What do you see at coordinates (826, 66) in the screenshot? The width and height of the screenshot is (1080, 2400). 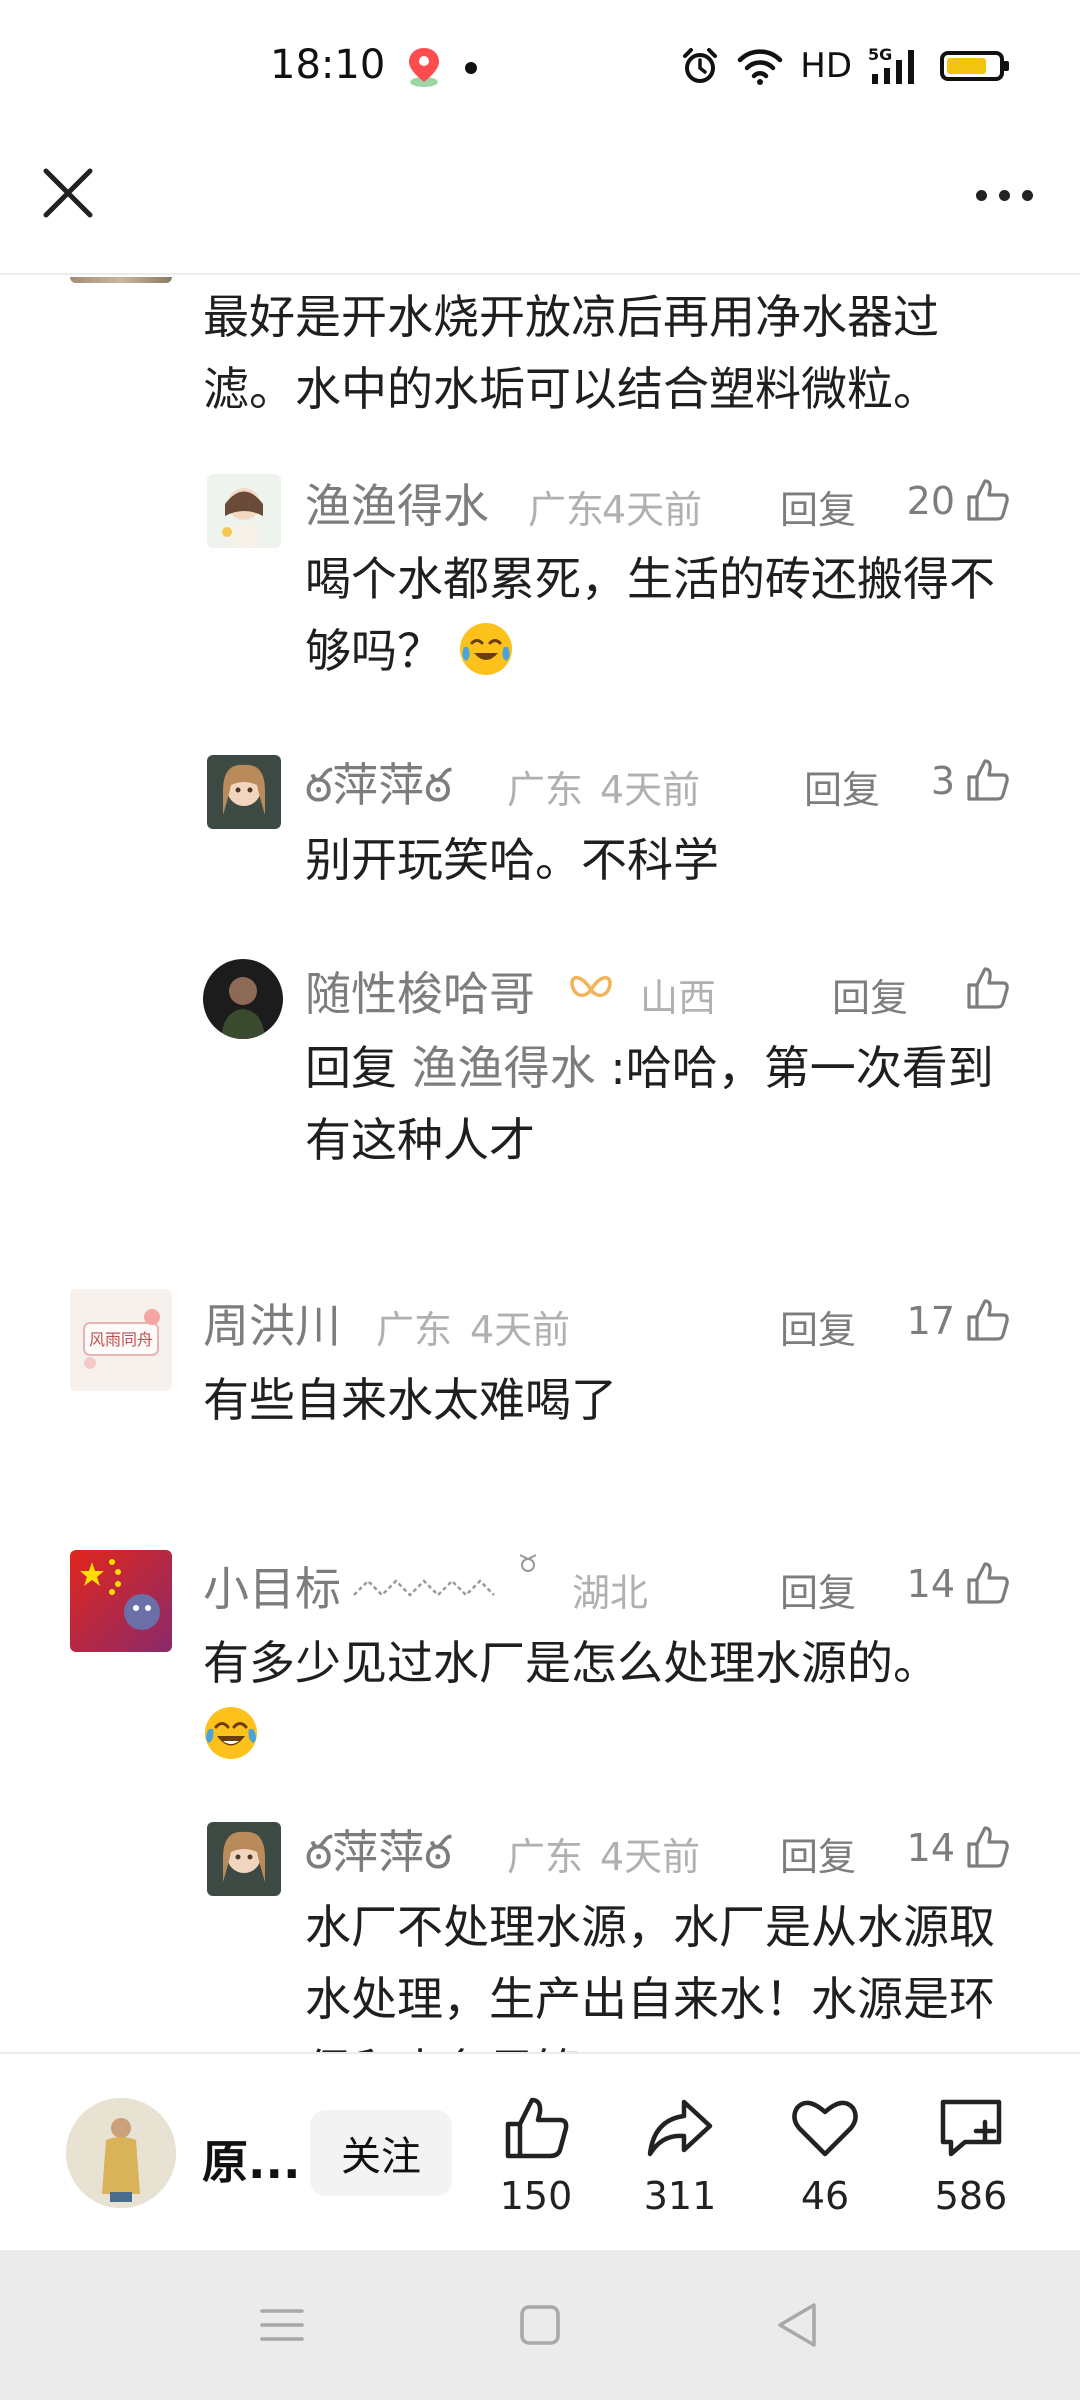 I see `network-hd-label: HD` at bounding box center [826, 66].